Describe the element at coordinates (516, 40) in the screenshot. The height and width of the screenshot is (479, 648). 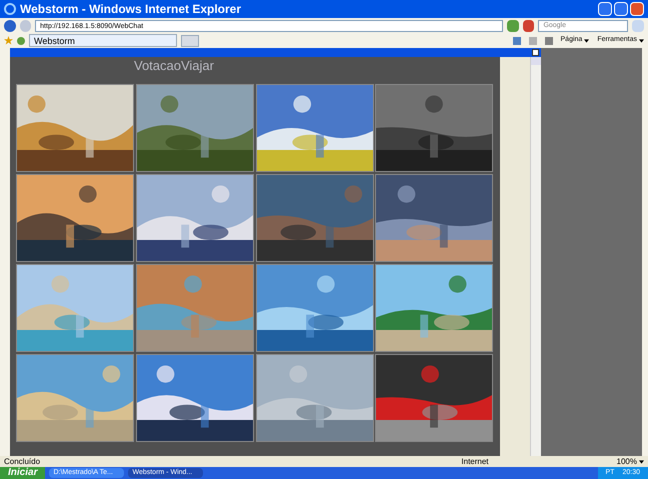
I see `home-icon` at that location.